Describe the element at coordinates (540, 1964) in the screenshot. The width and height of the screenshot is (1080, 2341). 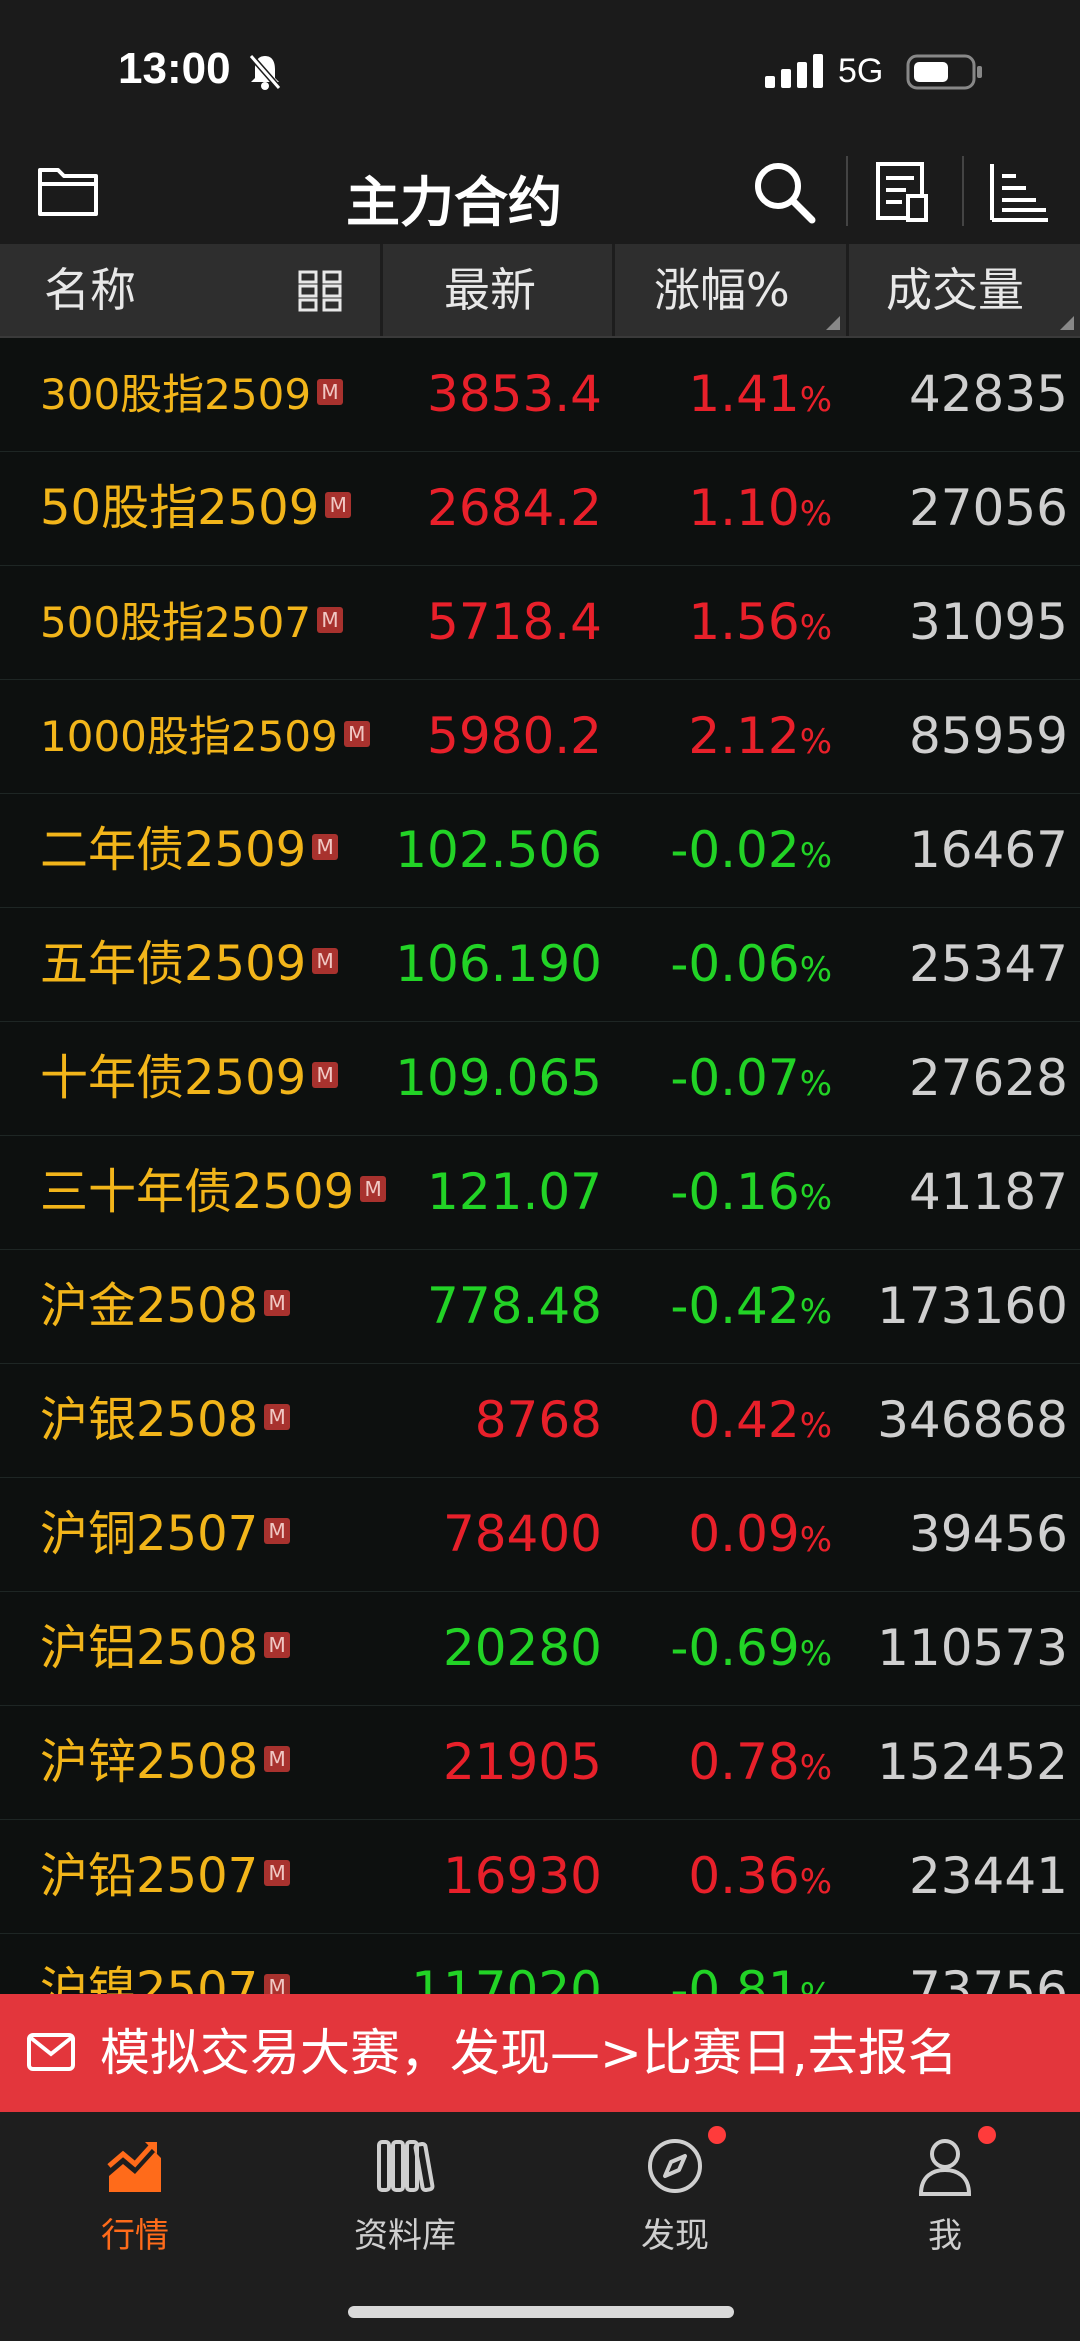
I see `quote-row: 沪镍2507M 117020 -0.81% 73756` at that location.